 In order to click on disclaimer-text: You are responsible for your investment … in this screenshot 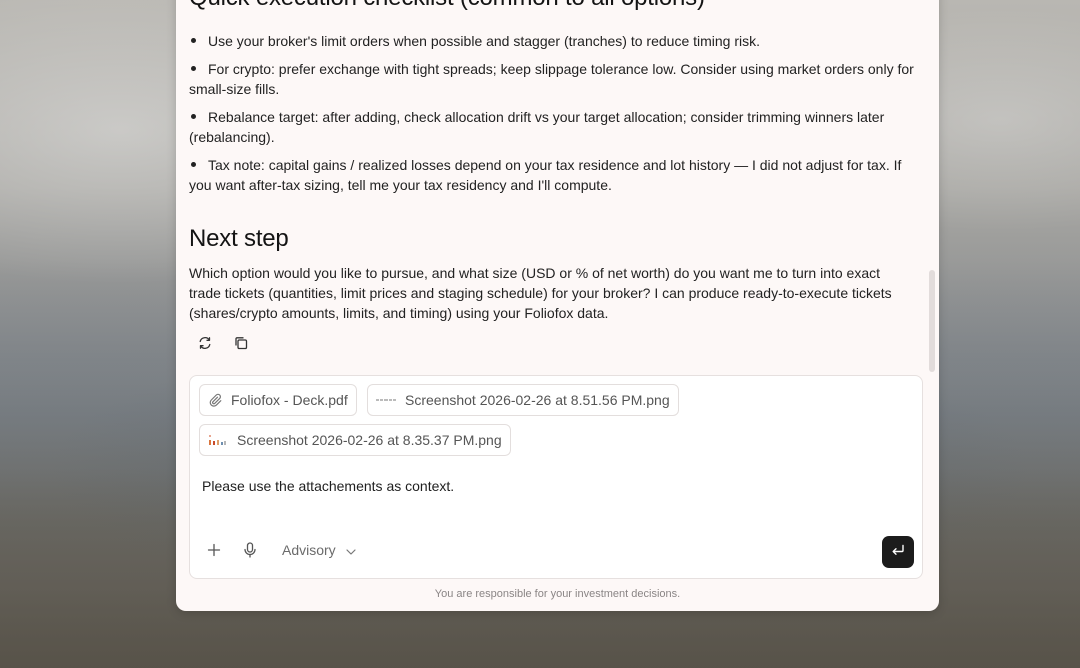, I will do `click(557, 594)`.